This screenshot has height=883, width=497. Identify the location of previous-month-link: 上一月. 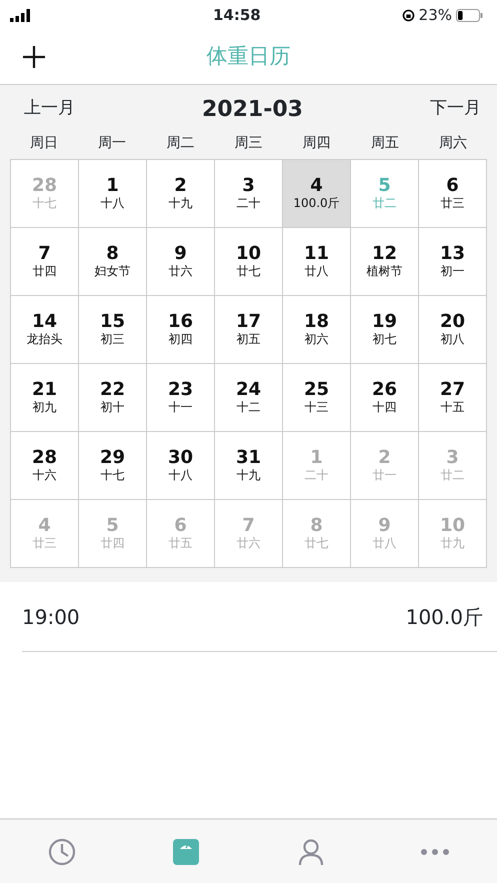
(49, 109).